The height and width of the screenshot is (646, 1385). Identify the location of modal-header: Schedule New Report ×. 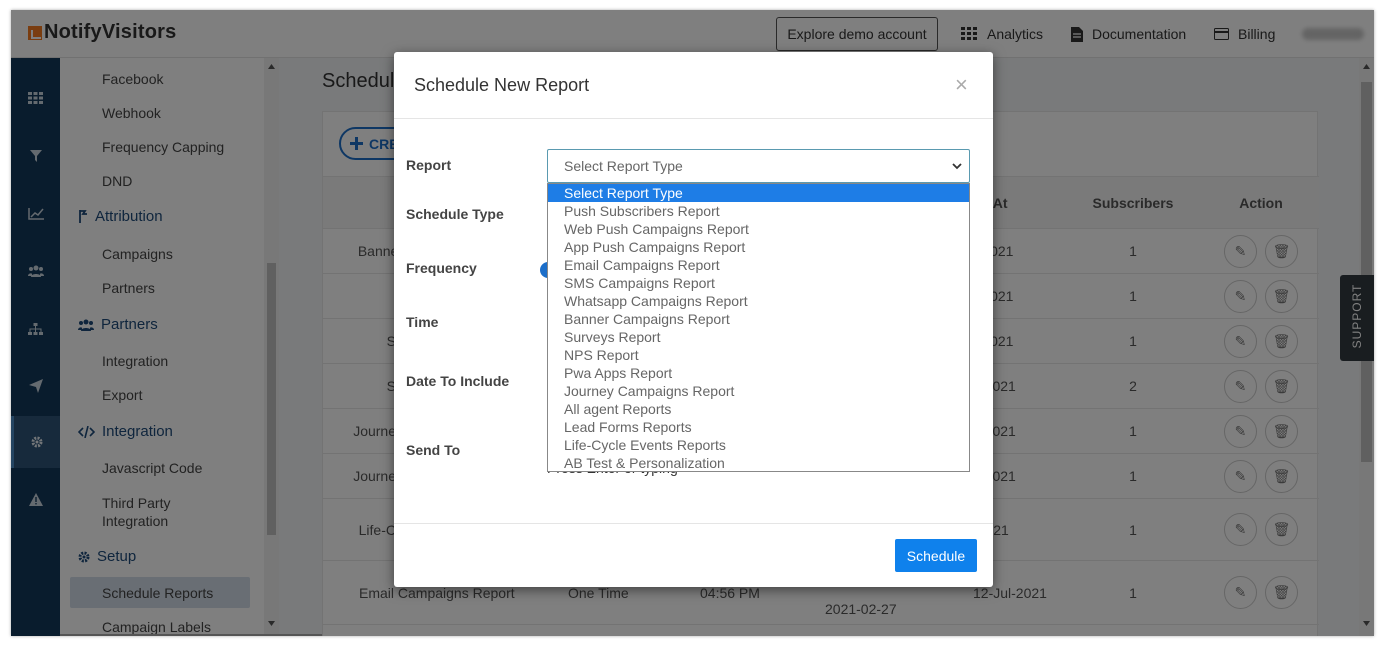
(693, 85).